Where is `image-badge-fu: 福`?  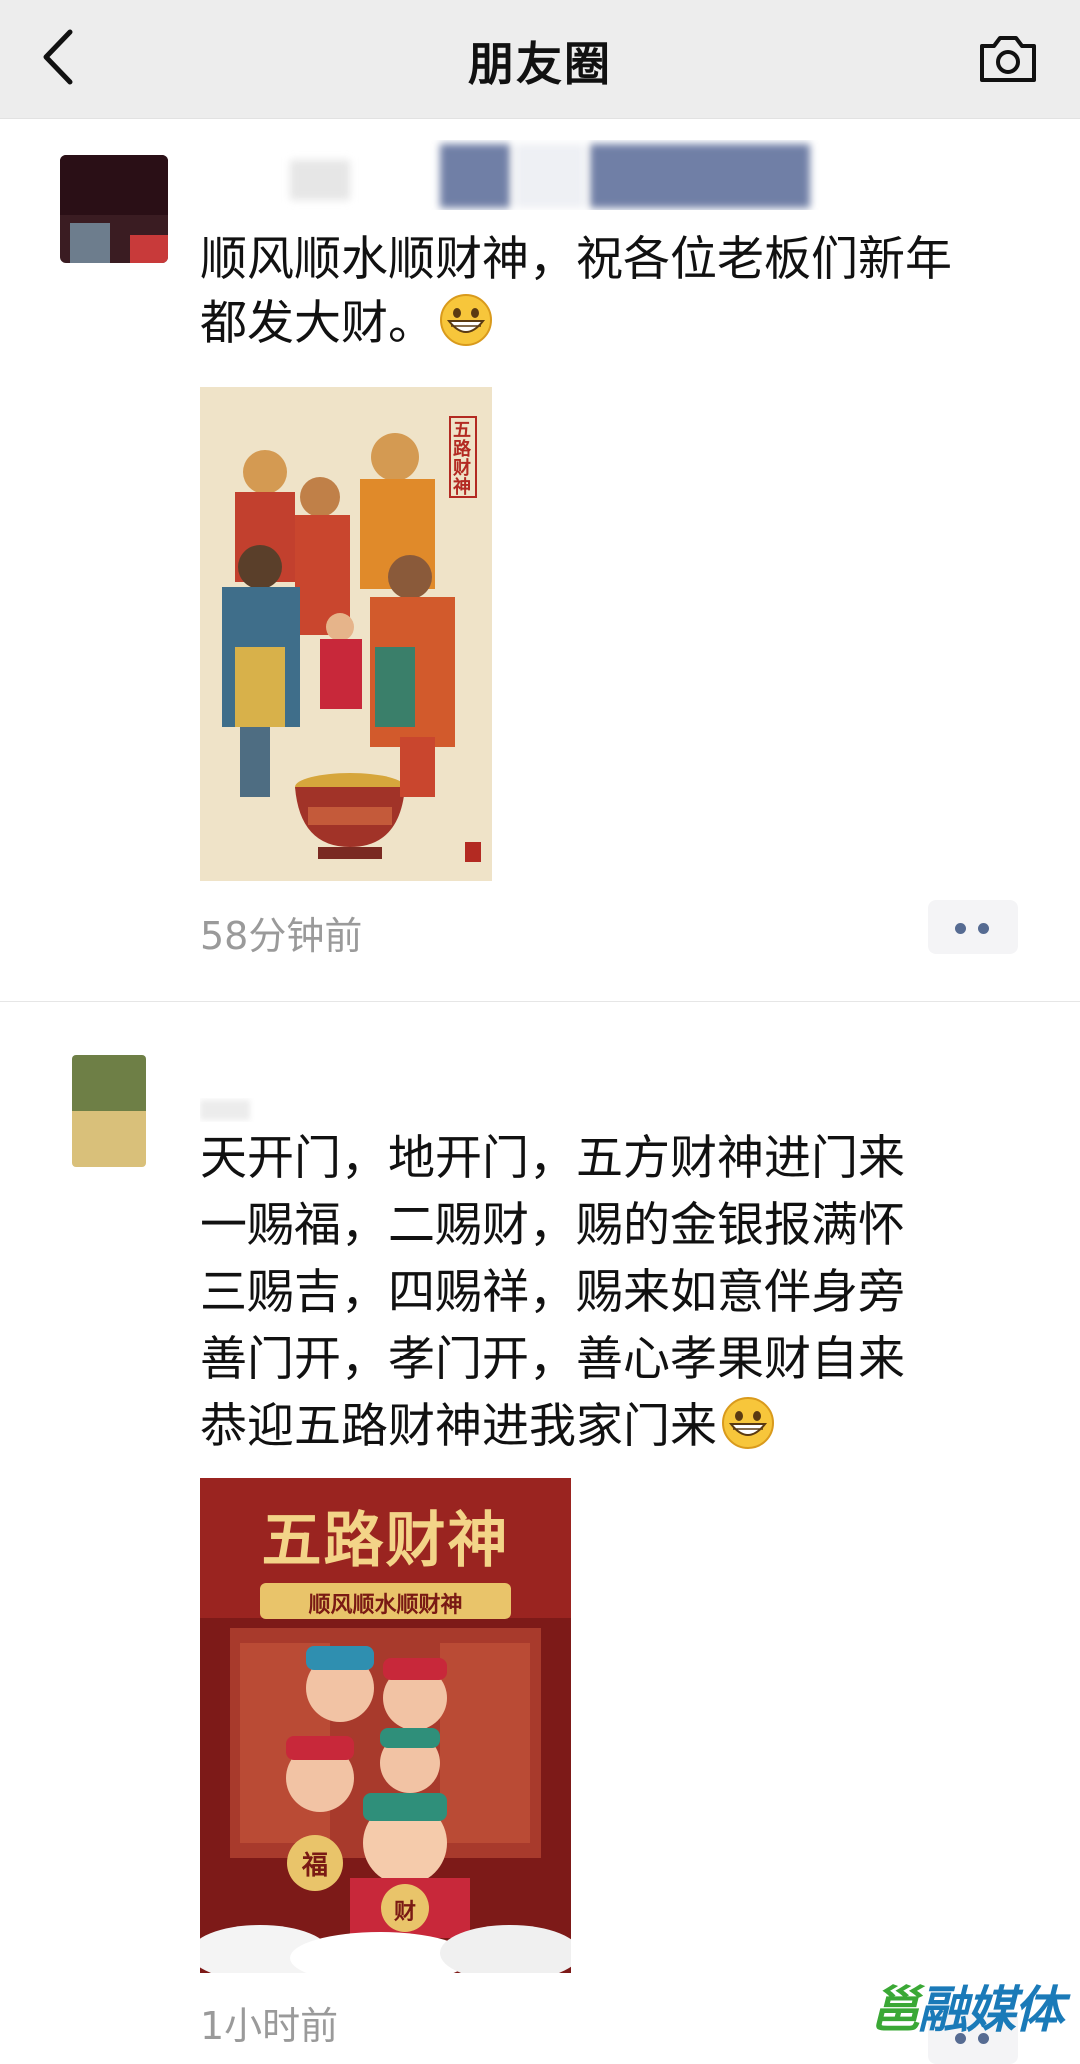 image-badge-fu: 福 is located at coordinates (314, 1866).